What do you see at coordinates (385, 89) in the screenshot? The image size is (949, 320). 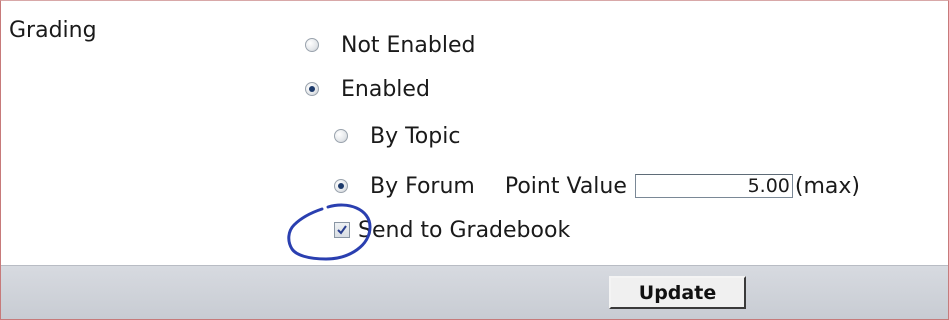 I see `enabled-label: Enabled` at bounding box center [385, 89].